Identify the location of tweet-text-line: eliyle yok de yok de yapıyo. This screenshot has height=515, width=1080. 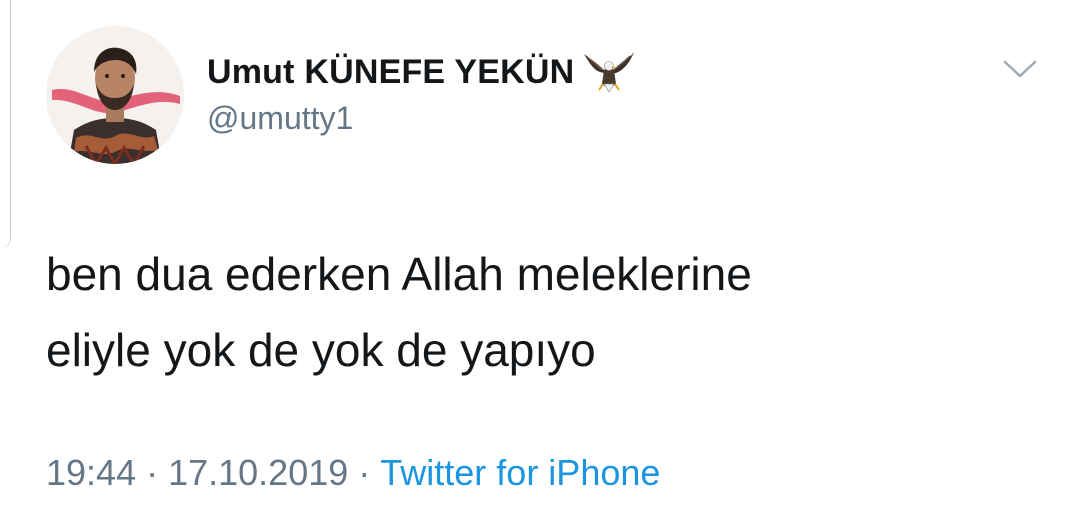
(321, 350).